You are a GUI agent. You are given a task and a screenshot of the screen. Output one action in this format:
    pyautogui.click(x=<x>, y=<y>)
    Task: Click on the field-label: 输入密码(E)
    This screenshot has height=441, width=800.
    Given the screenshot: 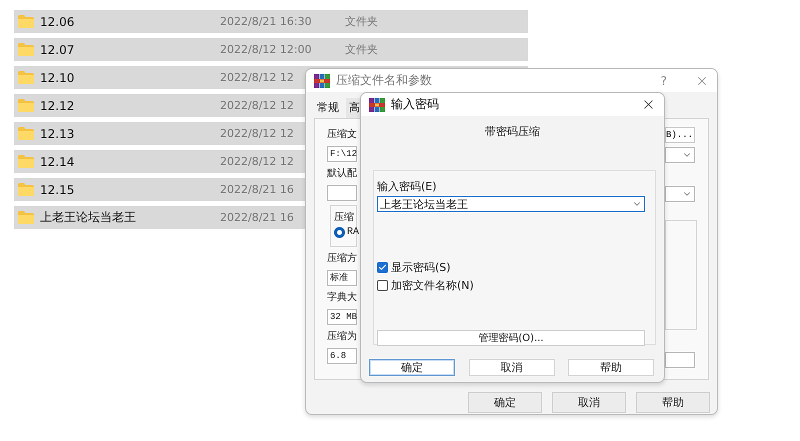 What is the action you would take?
    pyautogui.click(x=407, y=186)
    